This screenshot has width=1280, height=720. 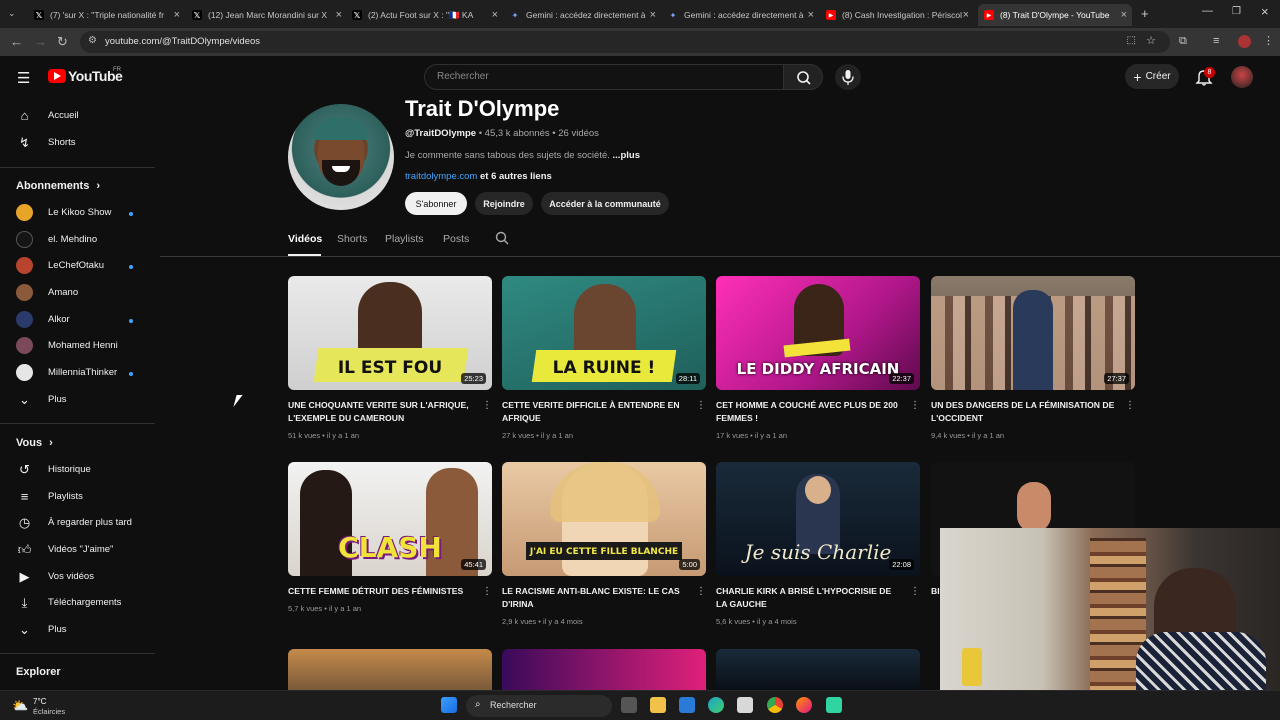 What do you see at coordinates (834, 705) in the screenshot?
I see `app-icon` at bounding box center [834, 705].